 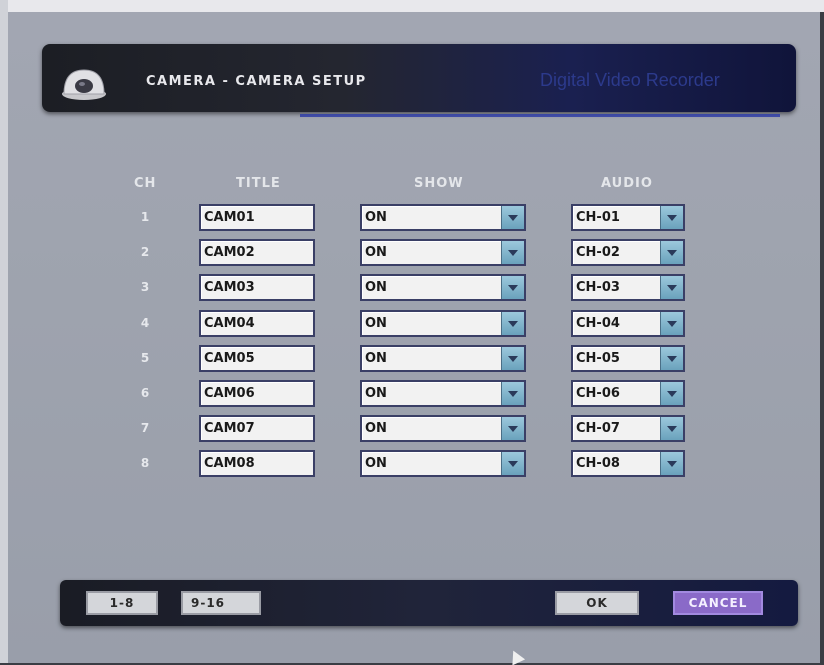 I want to click on audio-select: CH-02, so click(x=628, y=252).